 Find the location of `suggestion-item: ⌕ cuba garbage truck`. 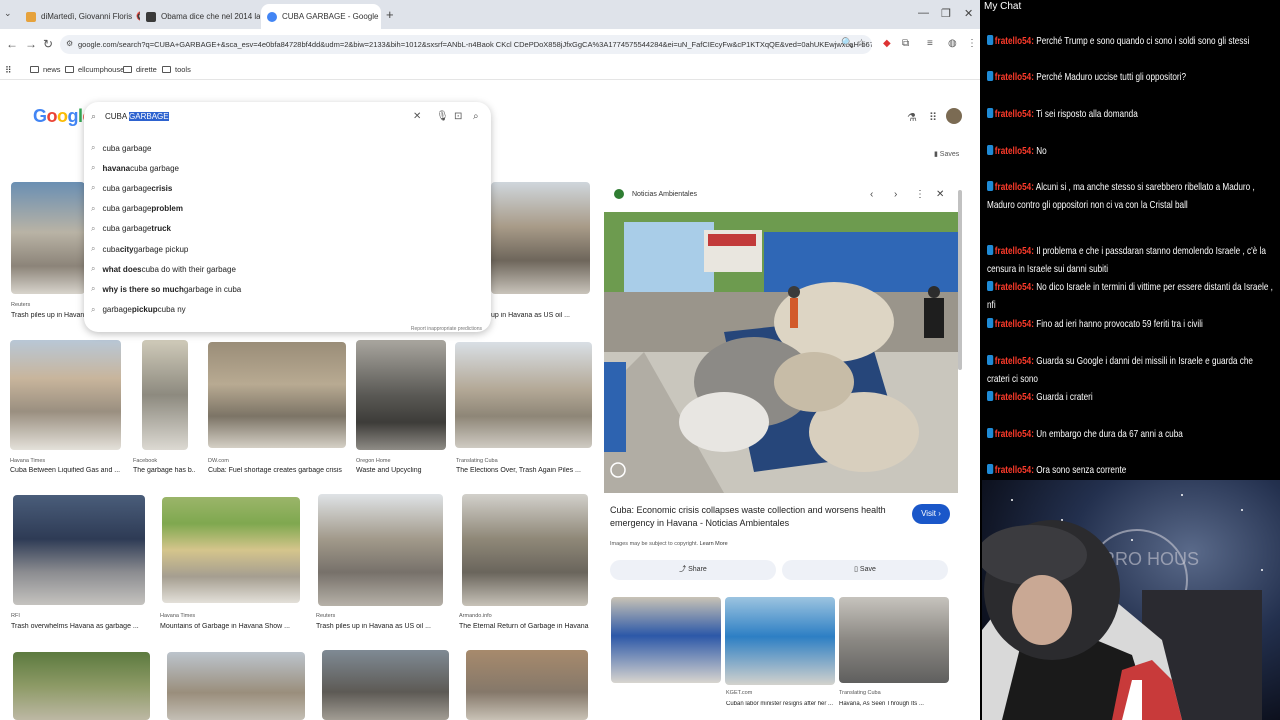

suggestion-item: ⌕ cuba garbage truck is located at coordinates (287, 229).